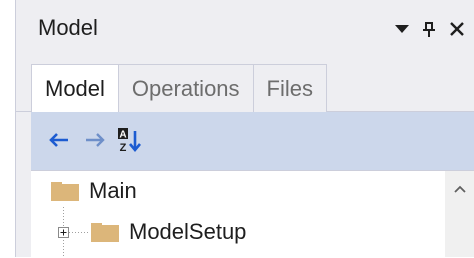  I want to click on forward-button, so click(95, 140).